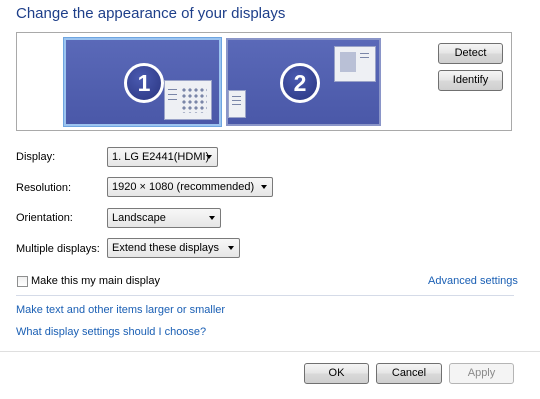  I want to click on orientation-select: Landscape, so click(164, 218).